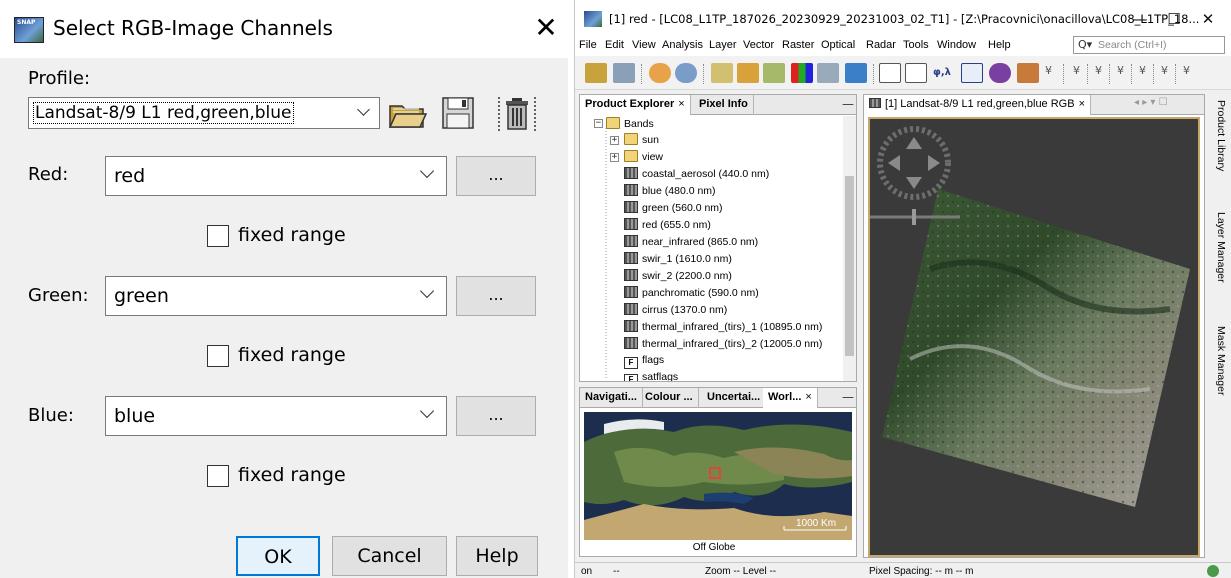  What do you see at coordinates (1219, 247) in the screenshot?
I see `tab-layer-manager: Layer Manager` at bounding box center [1219, 247].